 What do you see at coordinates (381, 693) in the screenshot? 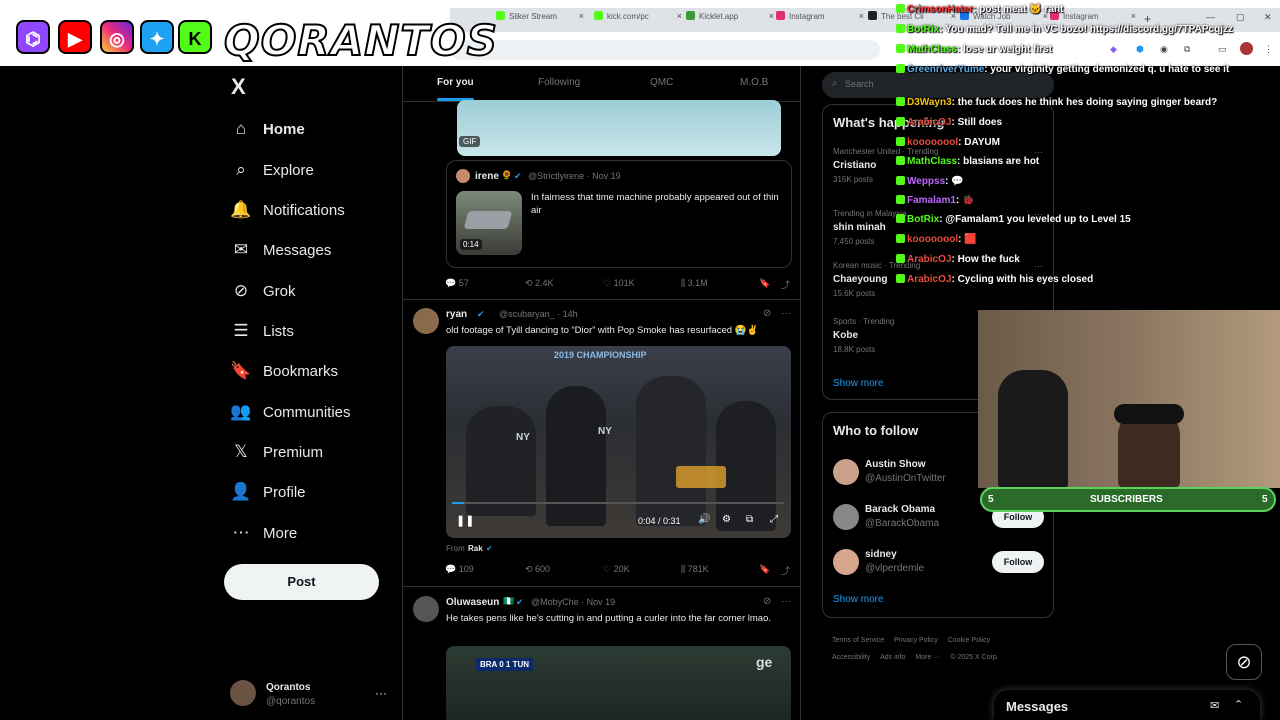
I see `account-more-icon: ···` at bounding box center [381, 693].